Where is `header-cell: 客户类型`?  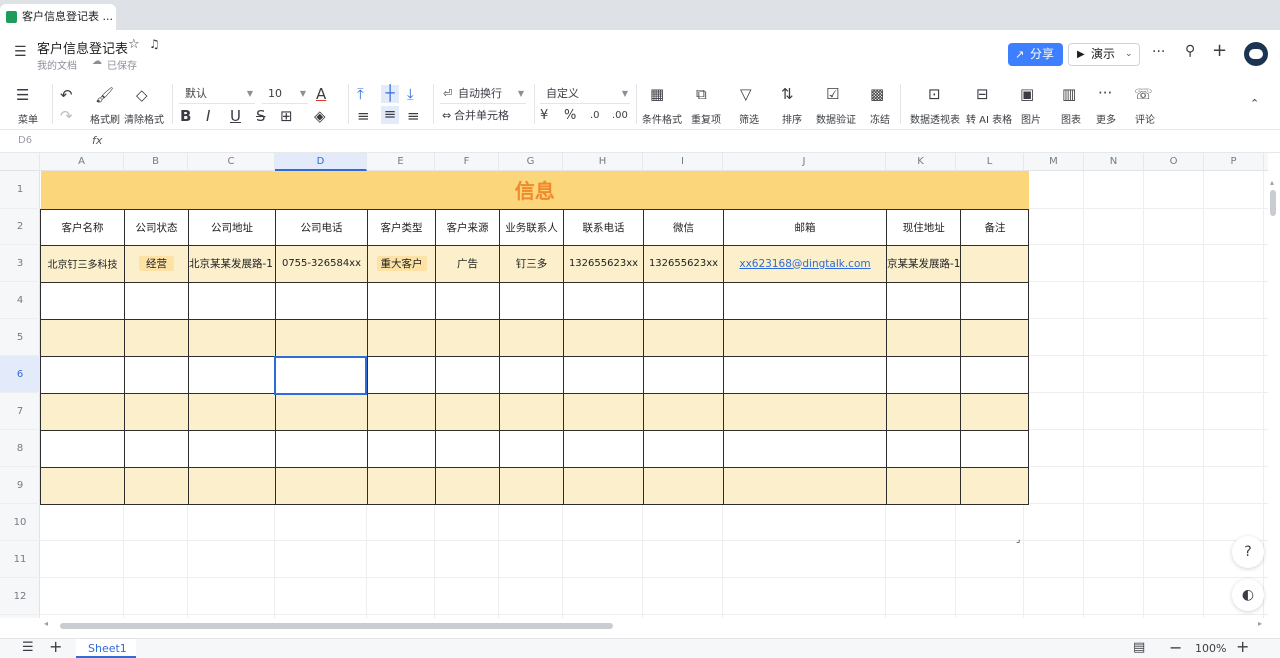 header-cell: 客户类型 is located at coordinates (401, 227).